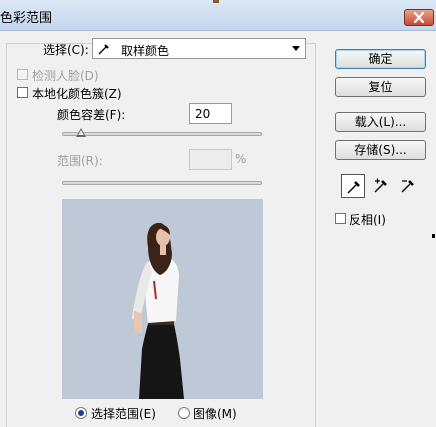  What do you see at coordinates (22, 92) in the screenshot?
I see `localized-clusters-checkbox` at bounding box center [22, 92].